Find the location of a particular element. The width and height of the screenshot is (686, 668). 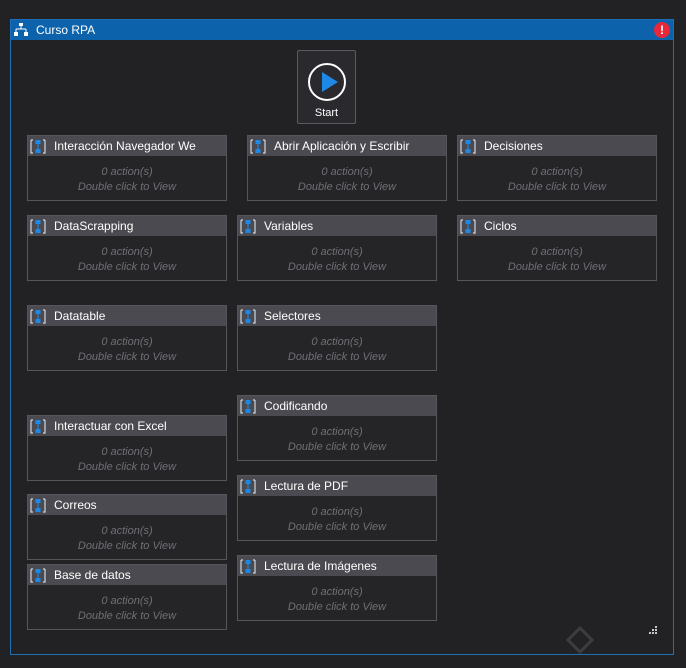

start-label: Start is located at coordinates (326, 113).